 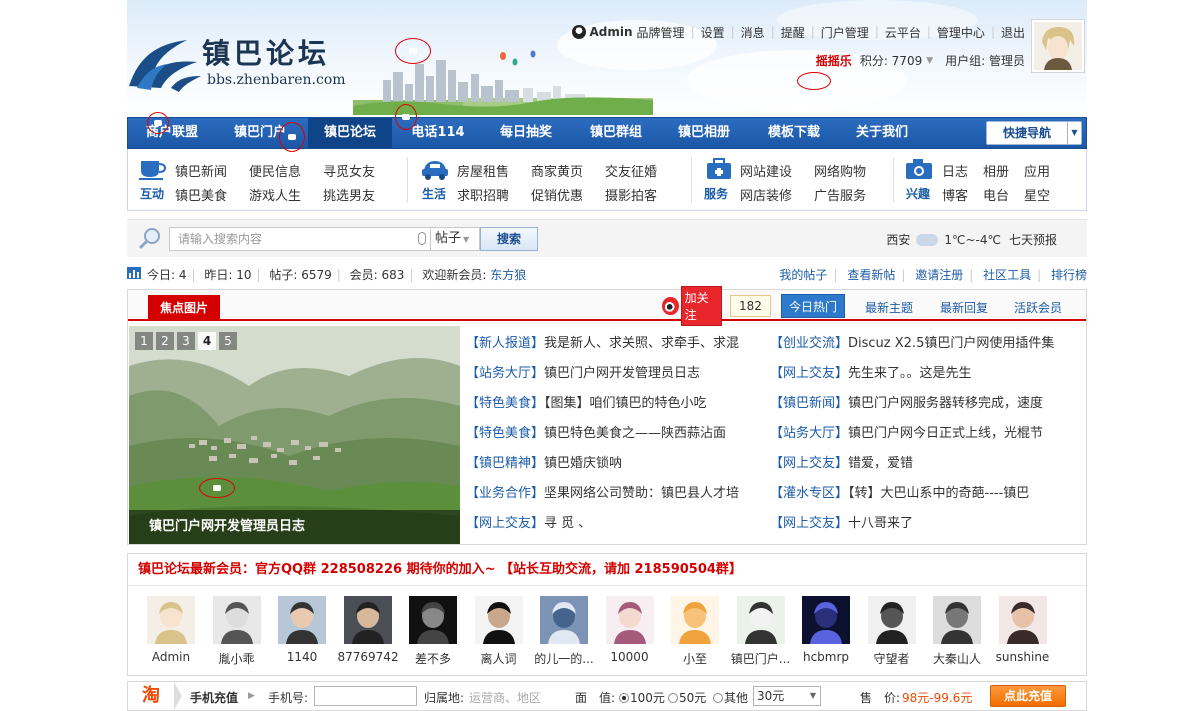 What do you see at coordinates (635, 433) in the screenshot?
I see `thread-title-link: 镇巴特色美食之——陕西蒜沾面` at bounding box center [635, 433].